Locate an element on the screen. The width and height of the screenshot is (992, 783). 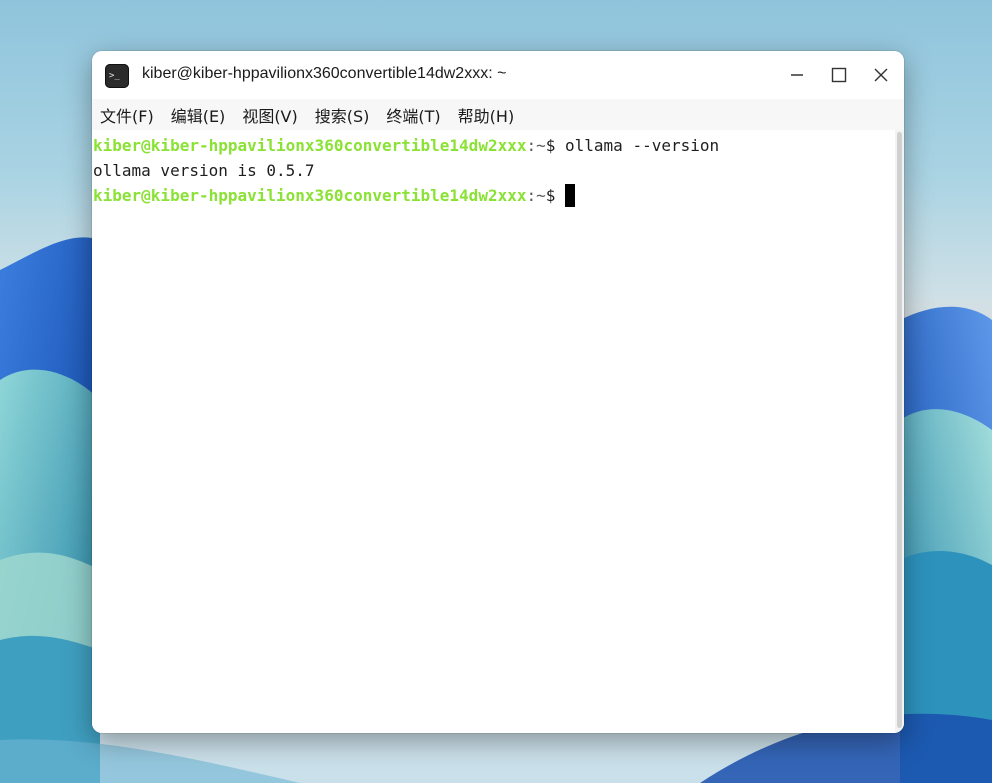
command-output: ollama version is 0.5.7 is located at coordinates (204, 170).